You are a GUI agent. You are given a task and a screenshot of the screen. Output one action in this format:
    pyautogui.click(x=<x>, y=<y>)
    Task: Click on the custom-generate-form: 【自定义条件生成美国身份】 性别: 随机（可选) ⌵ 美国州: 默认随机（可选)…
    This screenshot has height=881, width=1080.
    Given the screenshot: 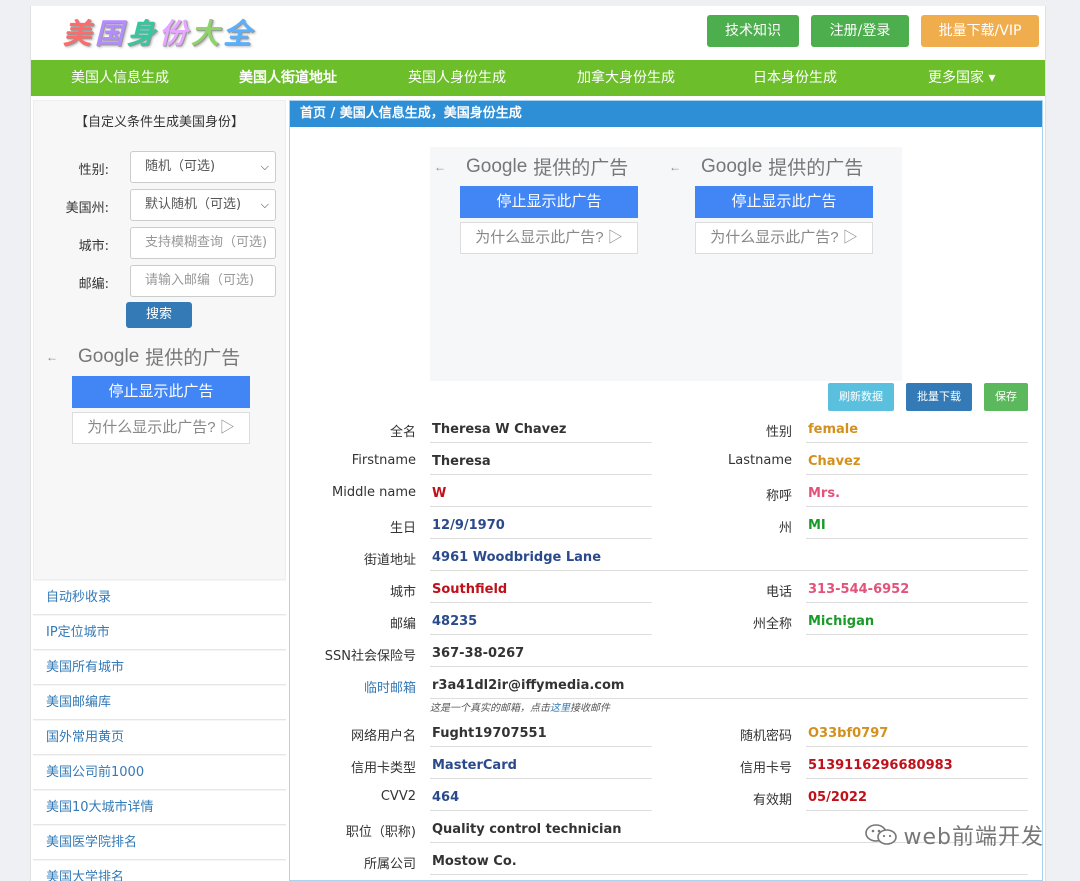 What is the action you would take?
    pyautogui.click(x=159, y=340)
    